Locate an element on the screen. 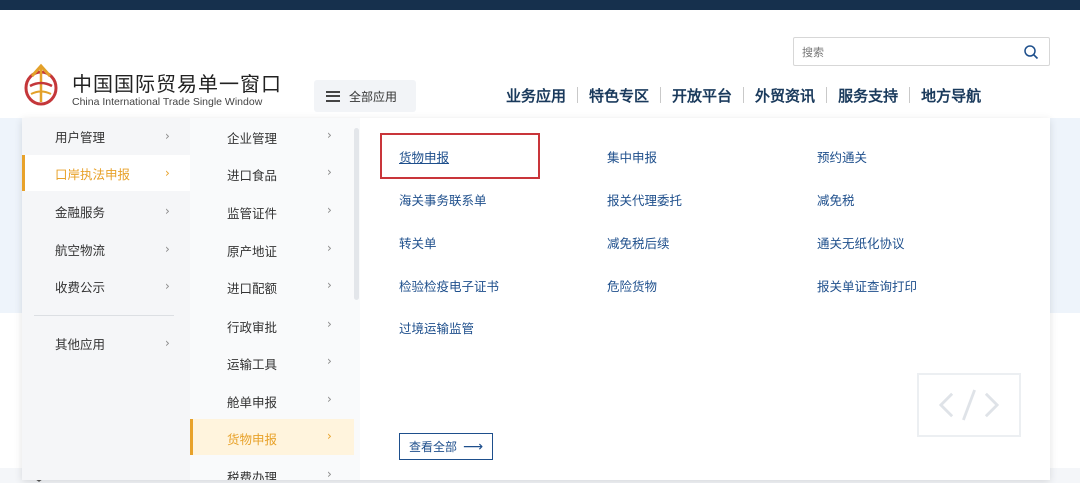 This screenshot has height=483, width=1080. app-transit-supervision: 过境运输监管 is located at coordinates (436, 327).